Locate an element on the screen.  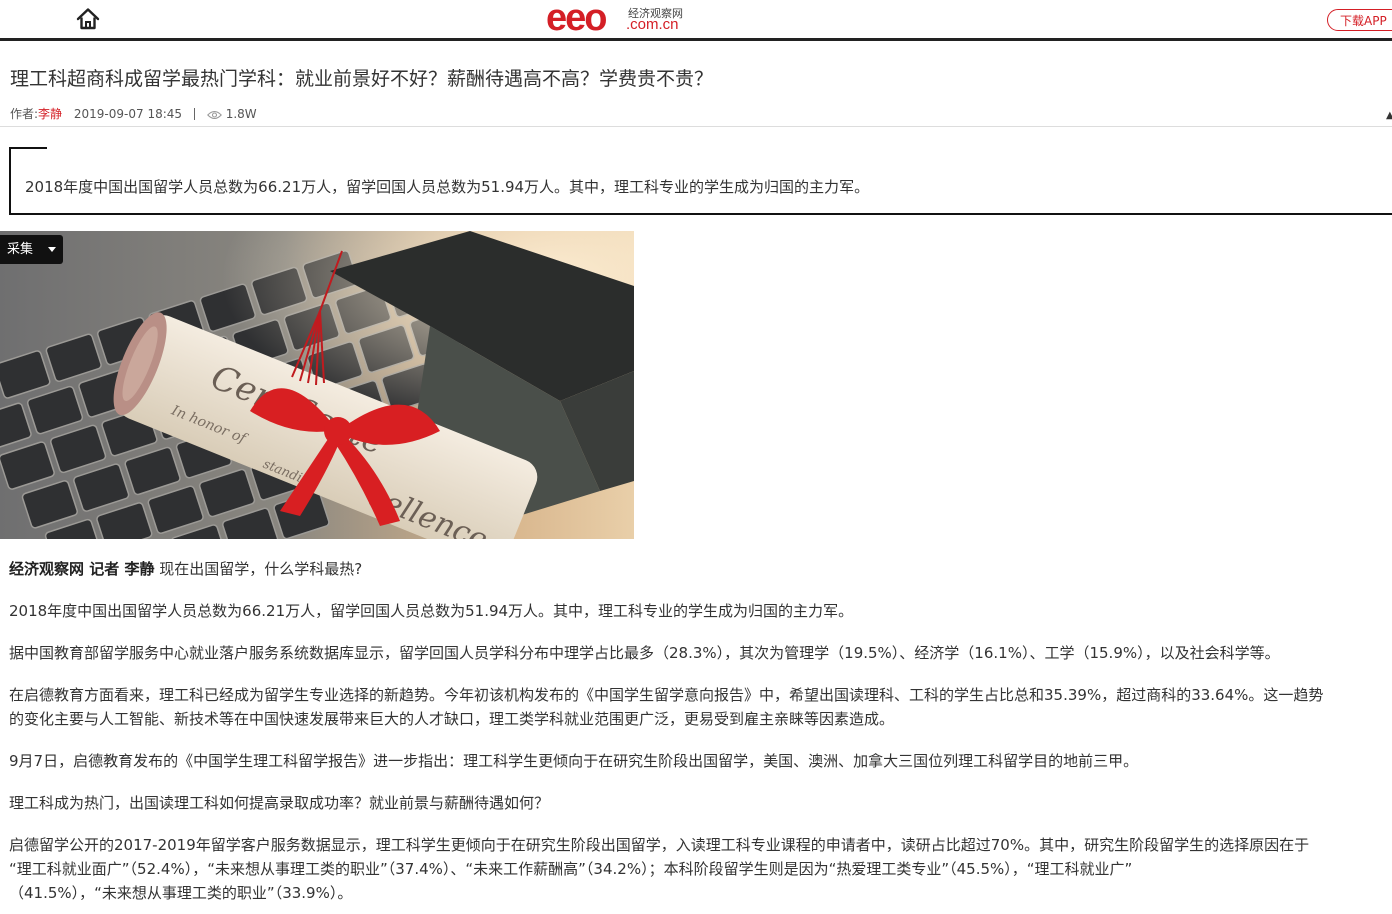
home-icon is located at coordinates (88, 19).